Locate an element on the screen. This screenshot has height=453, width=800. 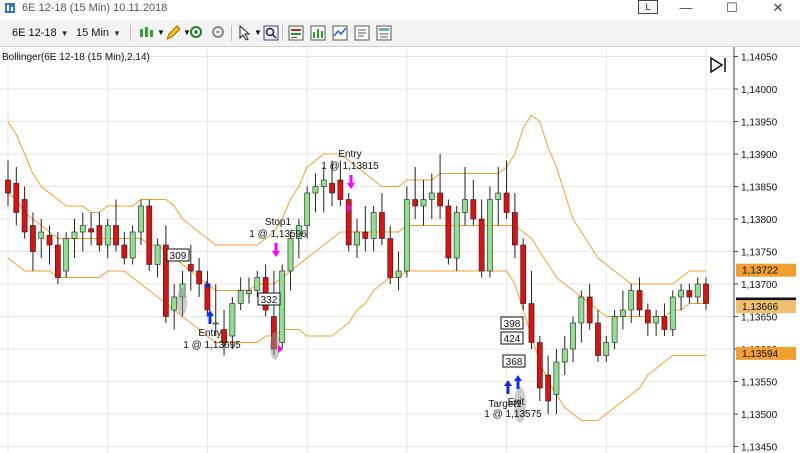
interval-selector: 15 Min ▼ is located at coordinates (98, 33).